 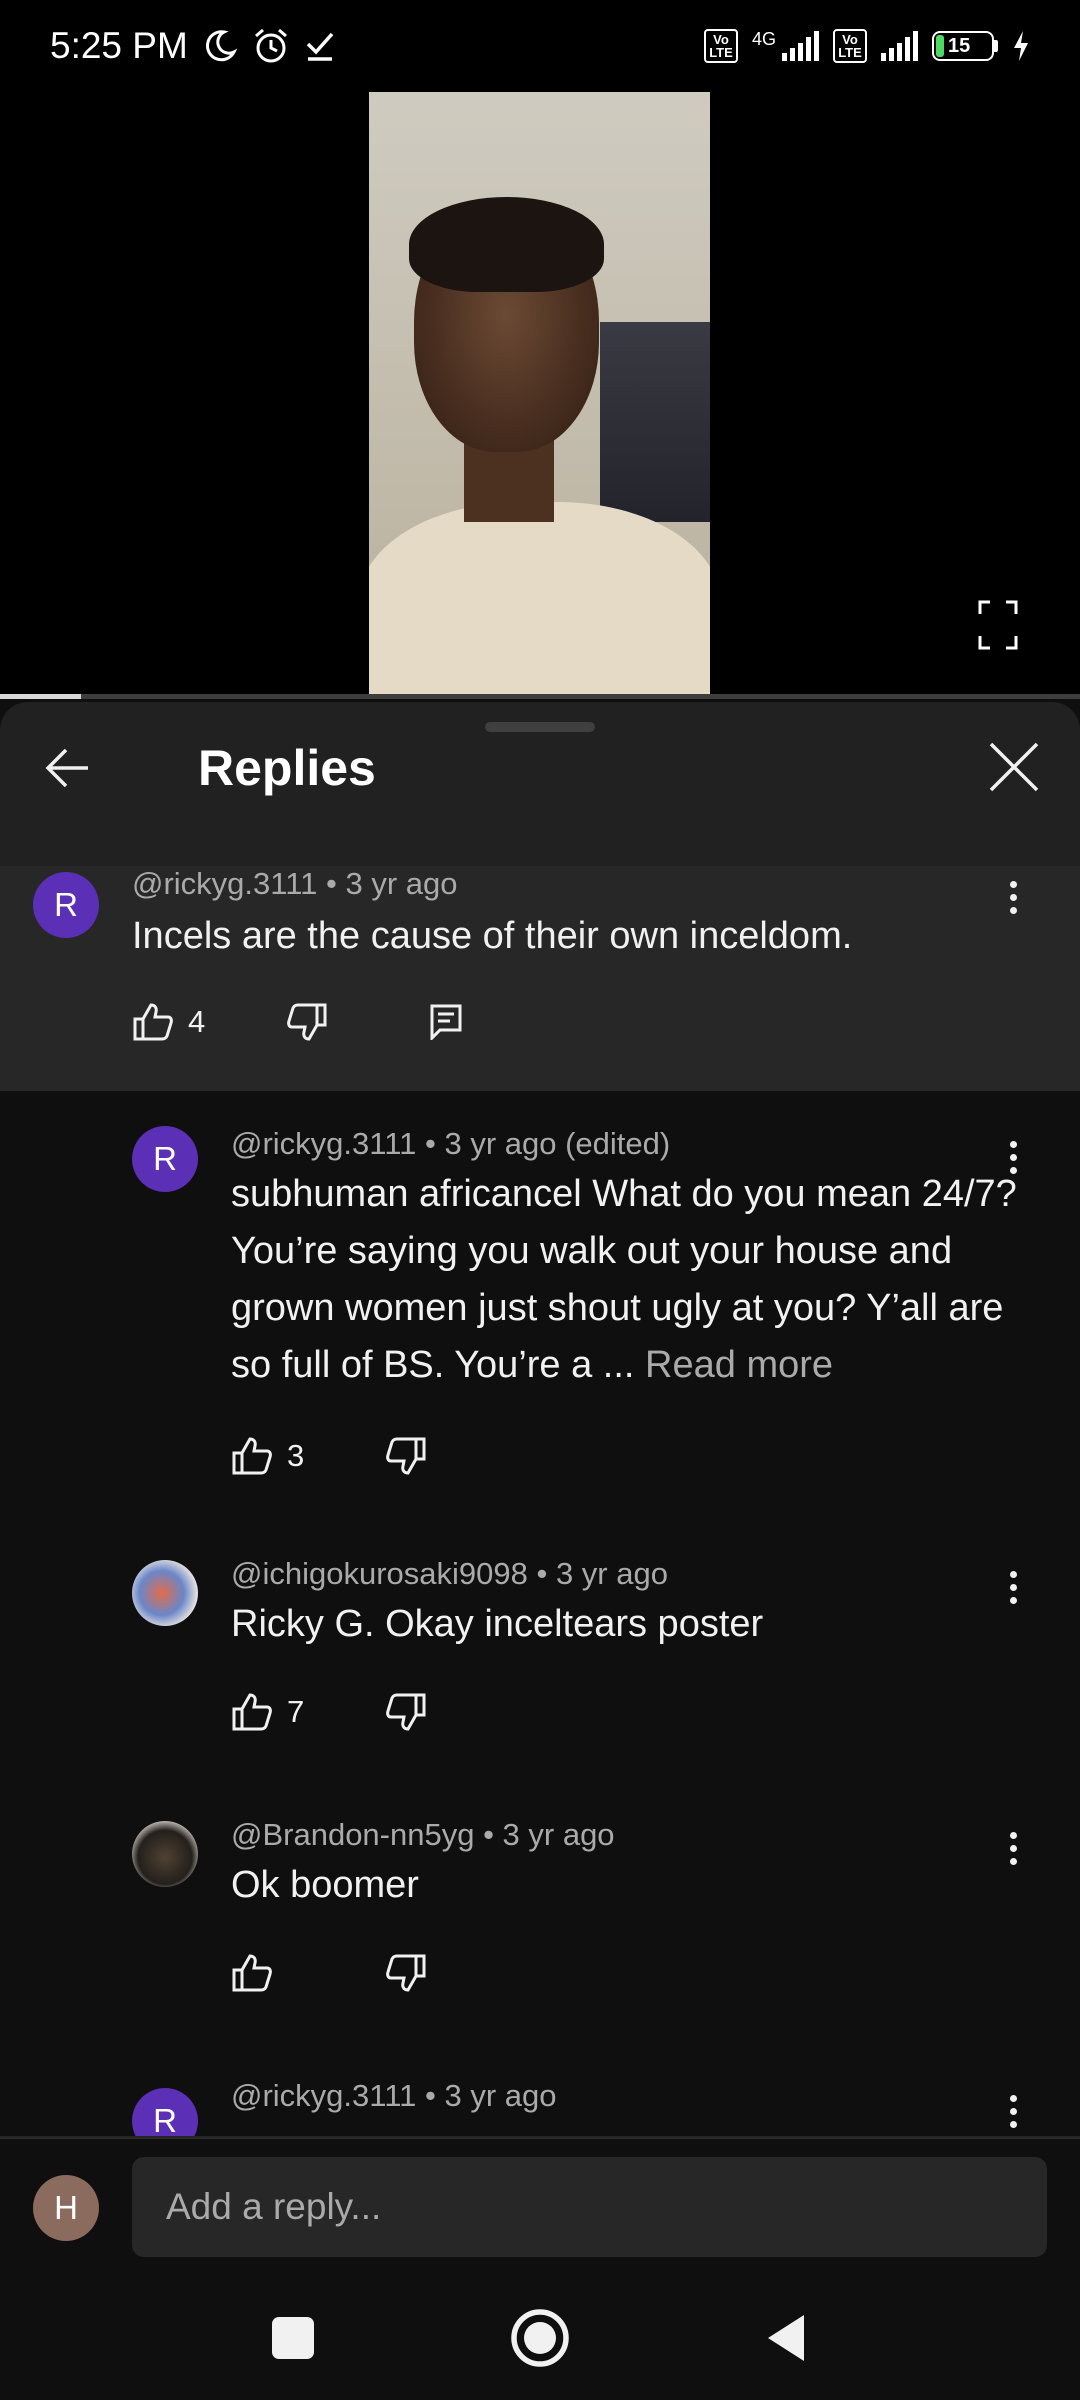 What do you see at coordinates (589, 2207) in the screenshot?
I see `reply-input` at bounding box center [589, 2207].